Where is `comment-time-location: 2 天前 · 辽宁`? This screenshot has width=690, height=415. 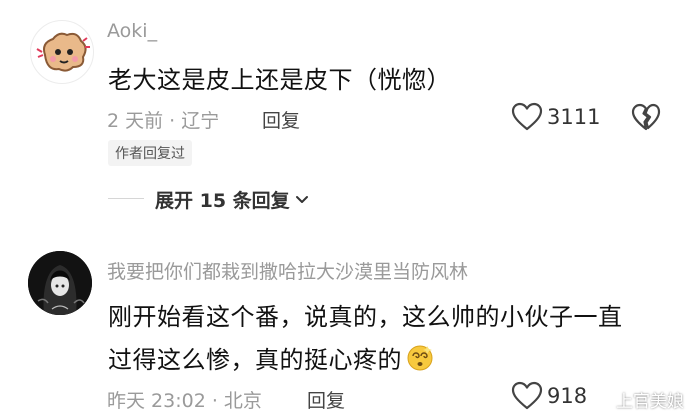 comment-time-location: 2 天前 · 辽宁 is located at coordinates (163, 121).